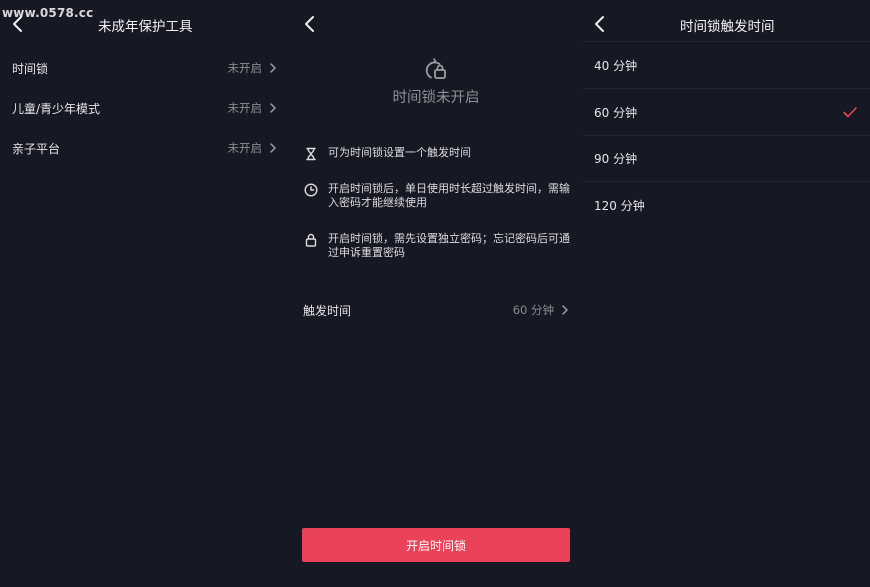 The width and height of the screenshot is (870, 587). I want to click on menu-item-label: 儿童/青少年模式, so click(56, 108).